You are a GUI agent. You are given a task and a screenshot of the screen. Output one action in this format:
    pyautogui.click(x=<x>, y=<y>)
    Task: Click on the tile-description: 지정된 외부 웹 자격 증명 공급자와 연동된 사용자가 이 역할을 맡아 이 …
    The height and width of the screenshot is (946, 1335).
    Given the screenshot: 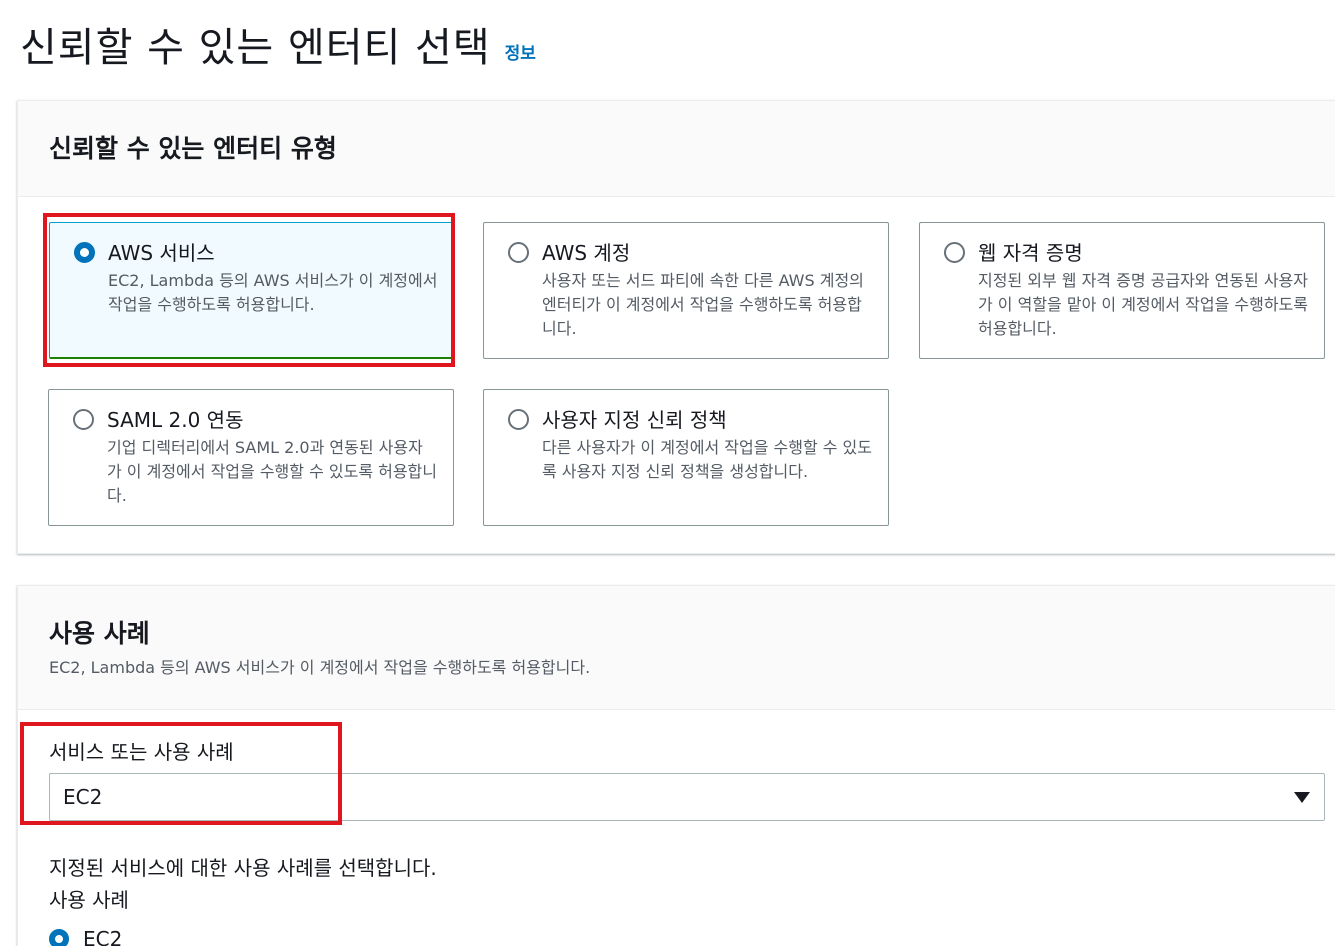 What is the action you would take?
    pyautogui.click(x=1143, y=304)
    